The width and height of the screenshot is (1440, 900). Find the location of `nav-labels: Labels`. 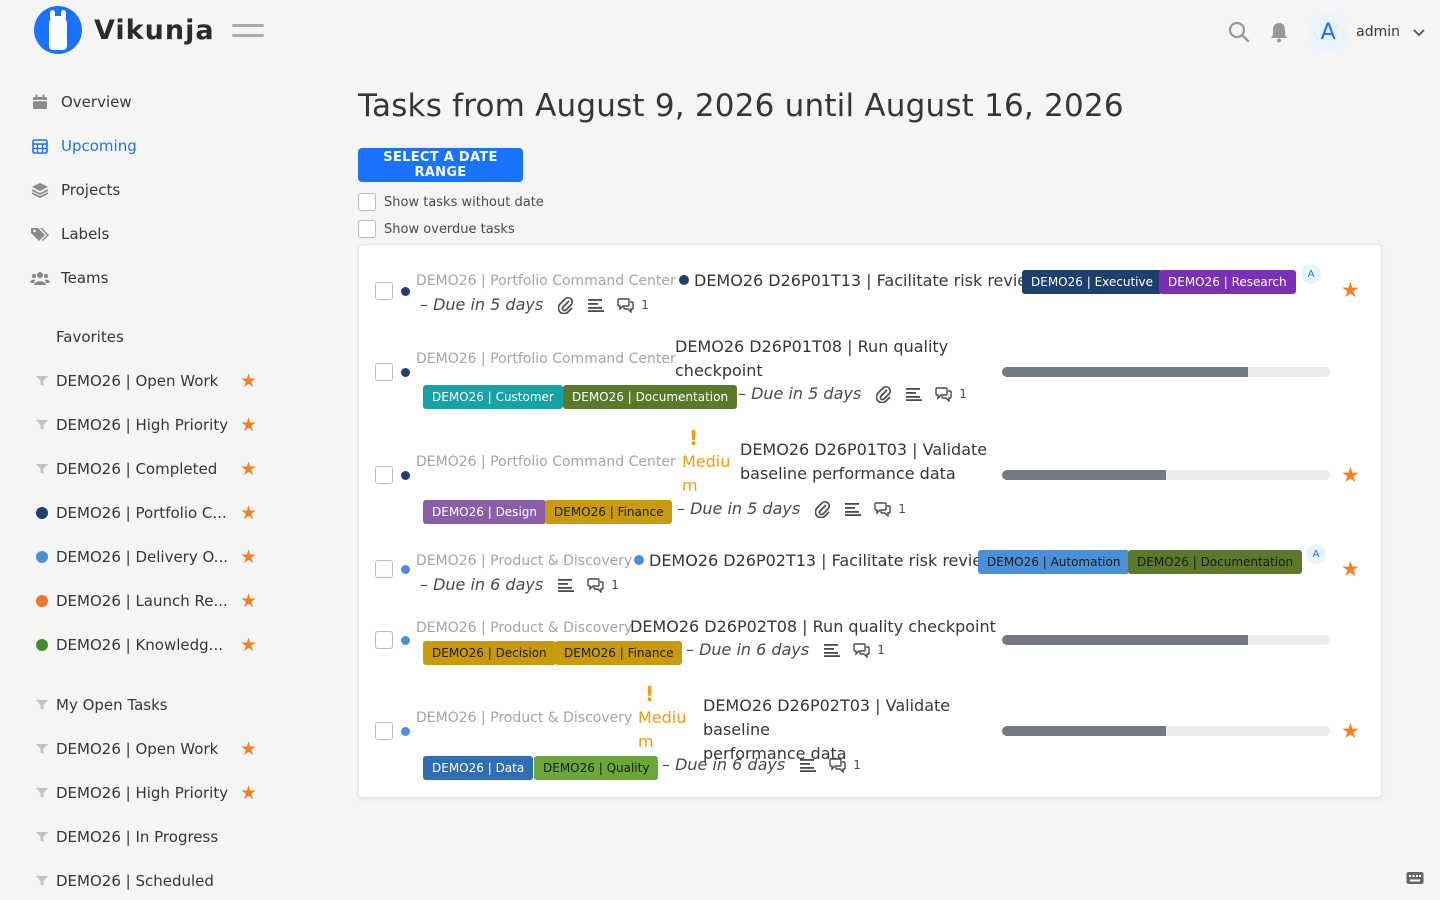

nav-labels: Labels is located at coordinates (69, 234).